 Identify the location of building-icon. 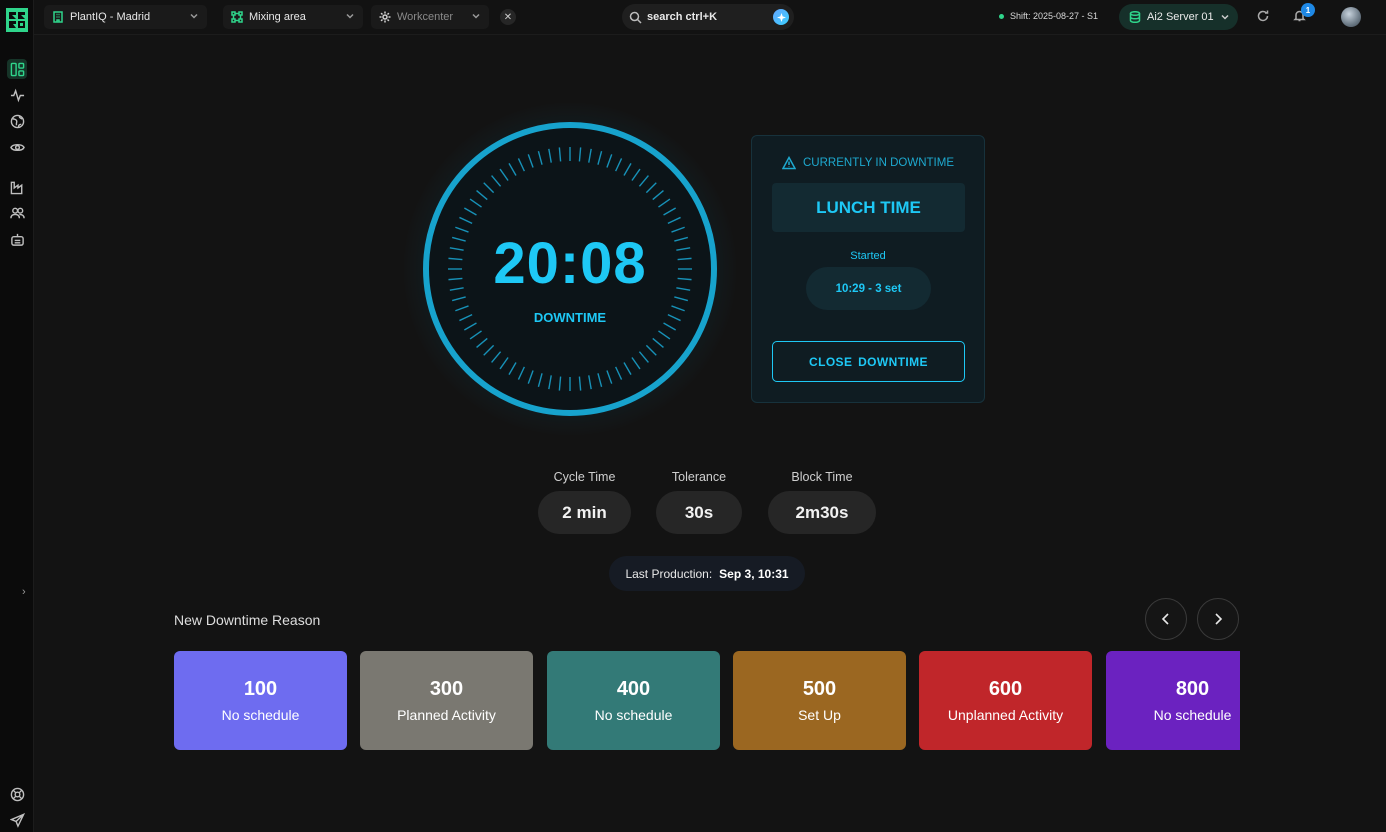
(58, 17).